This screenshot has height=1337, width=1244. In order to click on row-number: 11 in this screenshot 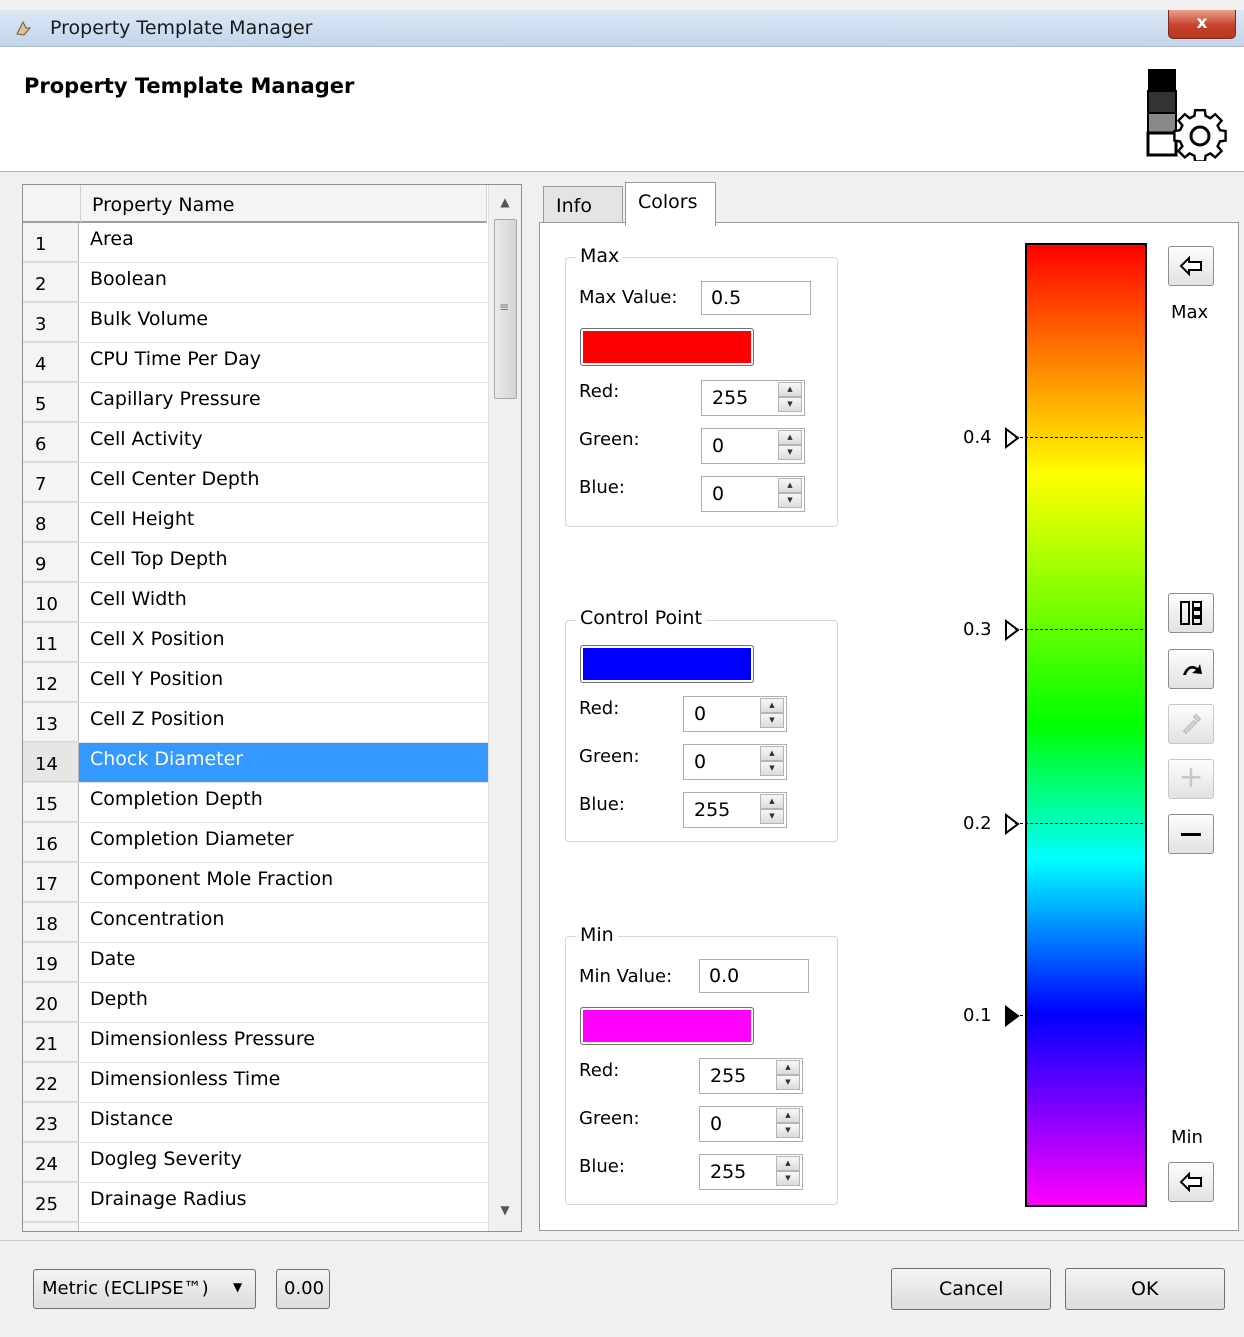, I will do `click(46, 644)`.